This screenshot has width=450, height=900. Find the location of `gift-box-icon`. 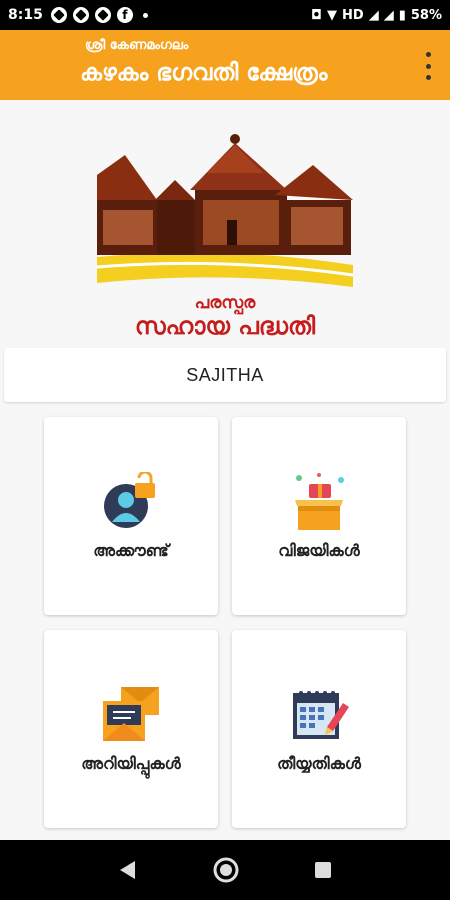

gift-box-icon is located at coordinates (319, 501).